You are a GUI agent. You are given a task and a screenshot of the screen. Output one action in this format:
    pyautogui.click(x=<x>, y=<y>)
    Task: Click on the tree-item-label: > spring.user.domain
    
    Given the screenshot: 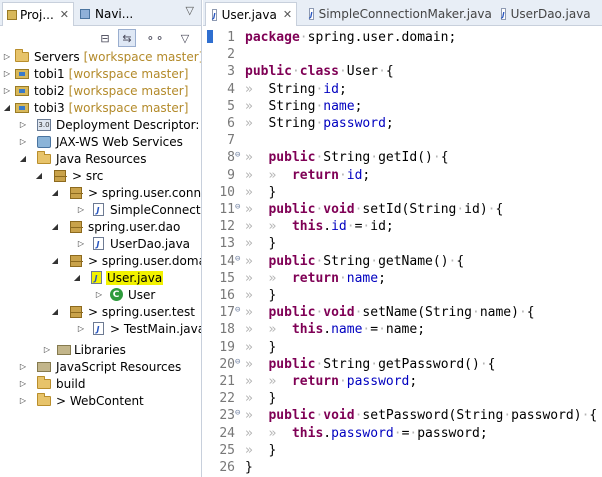 What is the action you would take?
    pyautogui.click(x=144, y=260)
    